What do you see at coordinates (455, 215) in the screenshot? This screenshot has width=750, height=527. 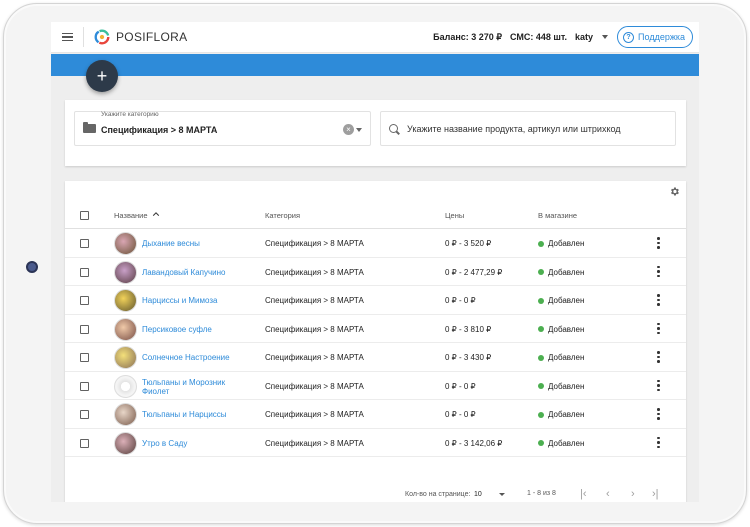 I see `column-price: Цены` at bounding box center [455, 215].